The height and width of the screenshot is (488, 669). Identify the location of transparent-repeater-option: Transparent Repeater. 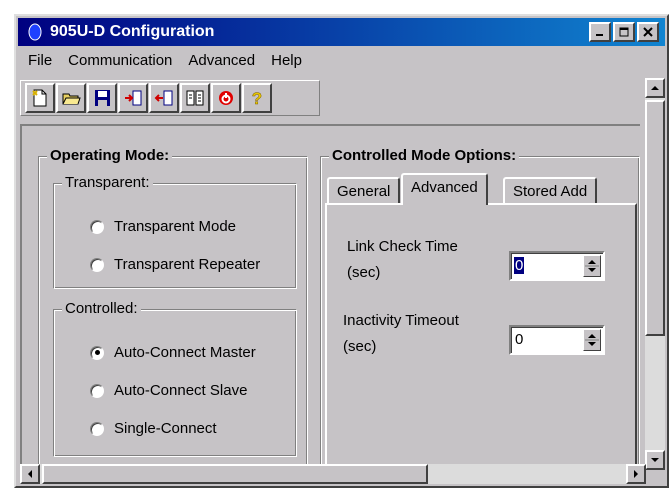
(175, 264).